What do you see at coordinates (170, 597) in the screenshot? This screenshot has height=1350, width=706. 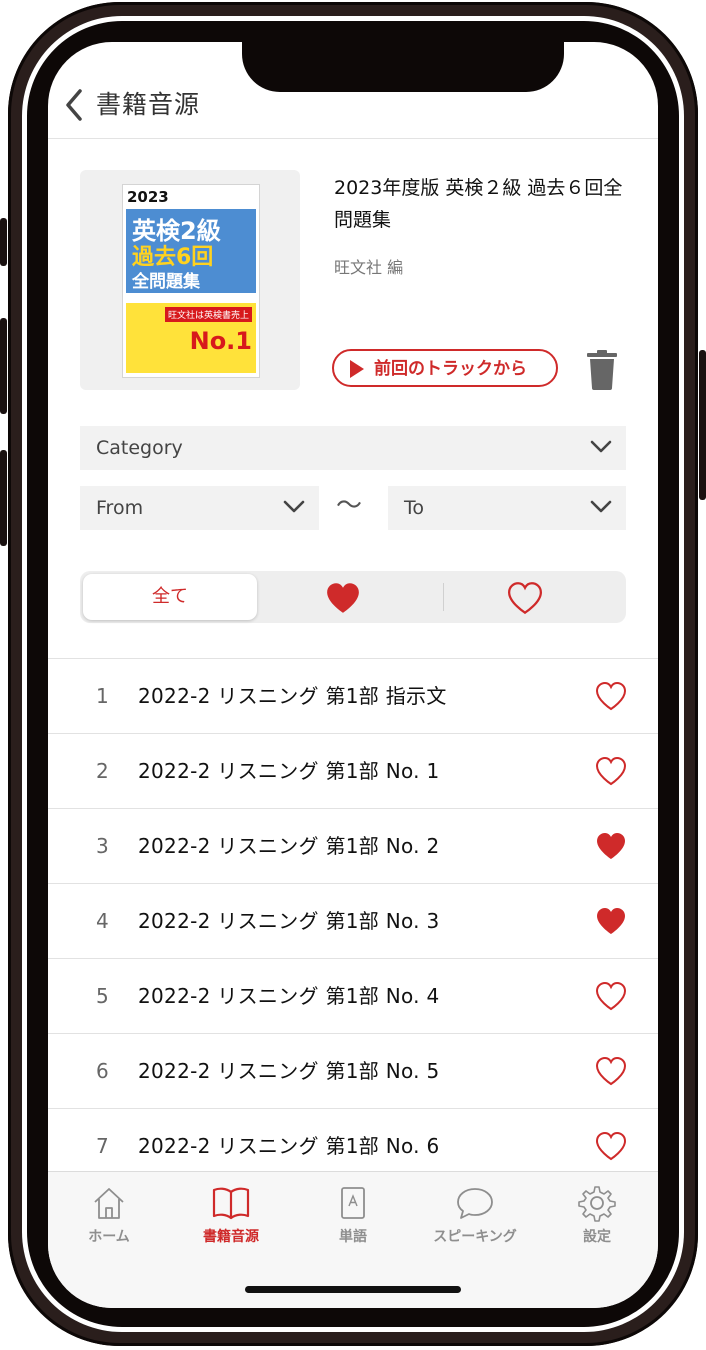 I see `segment-all: 全て` at bounding box center [170, 597].